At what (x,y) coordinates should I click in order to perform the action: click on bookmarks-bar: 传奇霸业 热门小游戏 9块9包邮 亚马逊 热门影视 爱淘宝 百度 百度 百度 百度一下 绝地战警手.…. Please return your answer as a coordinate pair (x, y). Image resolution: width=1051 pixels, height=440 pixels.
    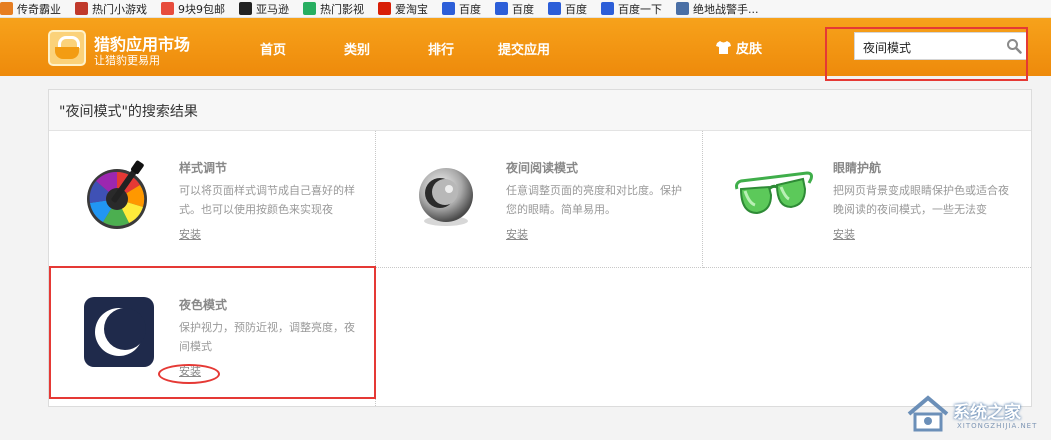
    Looking at the image, I should click on (525, 9).